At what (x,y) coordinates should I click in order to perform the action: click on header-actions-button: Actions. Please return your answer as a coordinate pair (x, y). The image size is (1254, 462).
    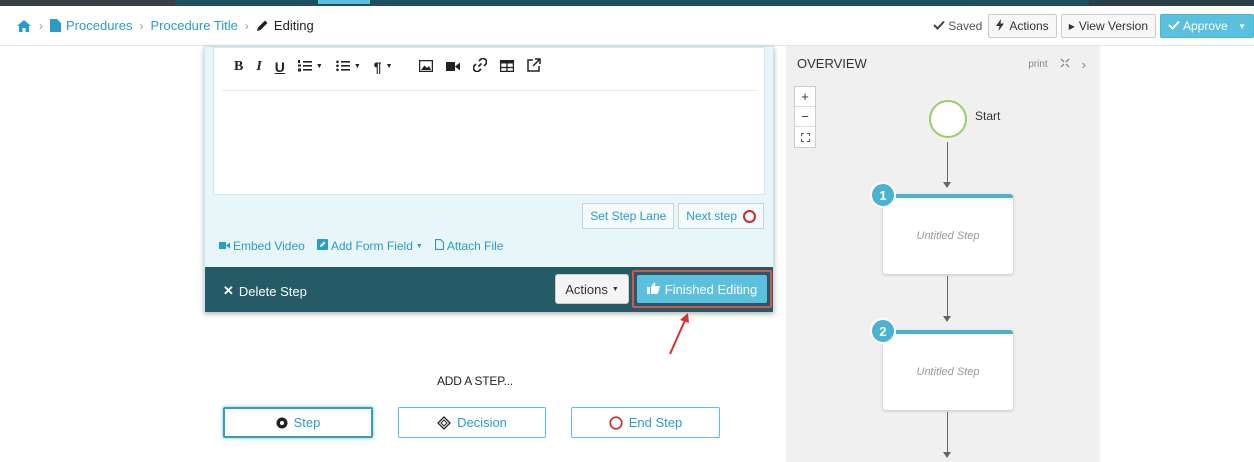
    Looking at the image, I should click on (1022, 26).